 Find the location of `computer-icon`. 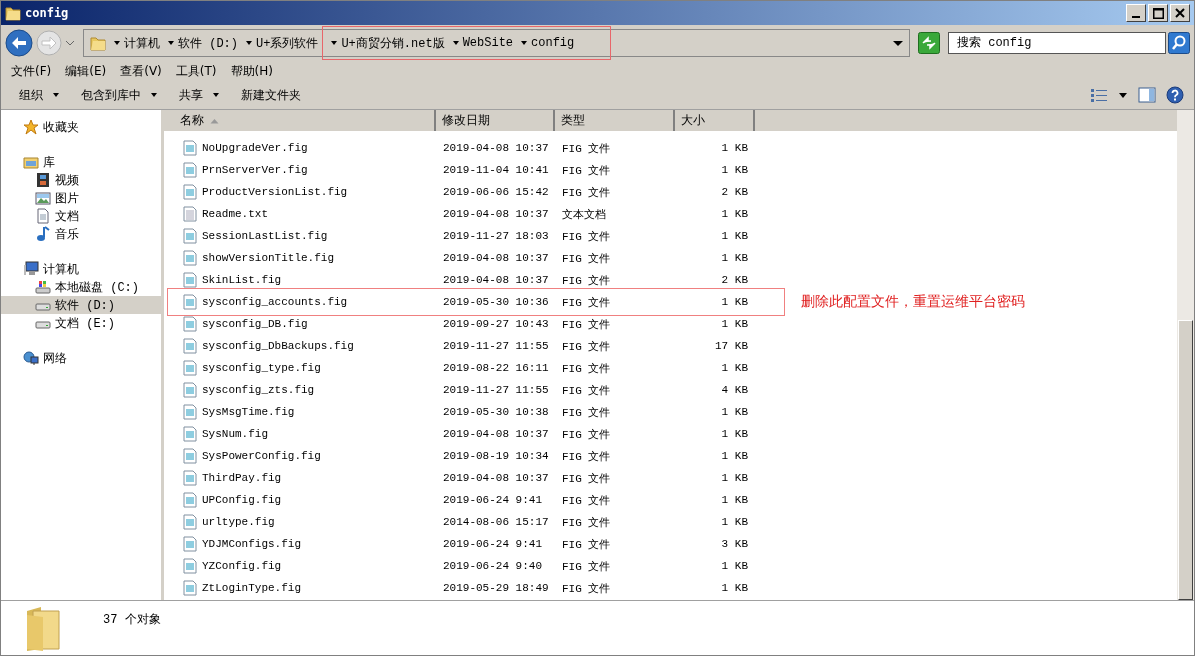

computer-icon is located at coordinates (31, 269).